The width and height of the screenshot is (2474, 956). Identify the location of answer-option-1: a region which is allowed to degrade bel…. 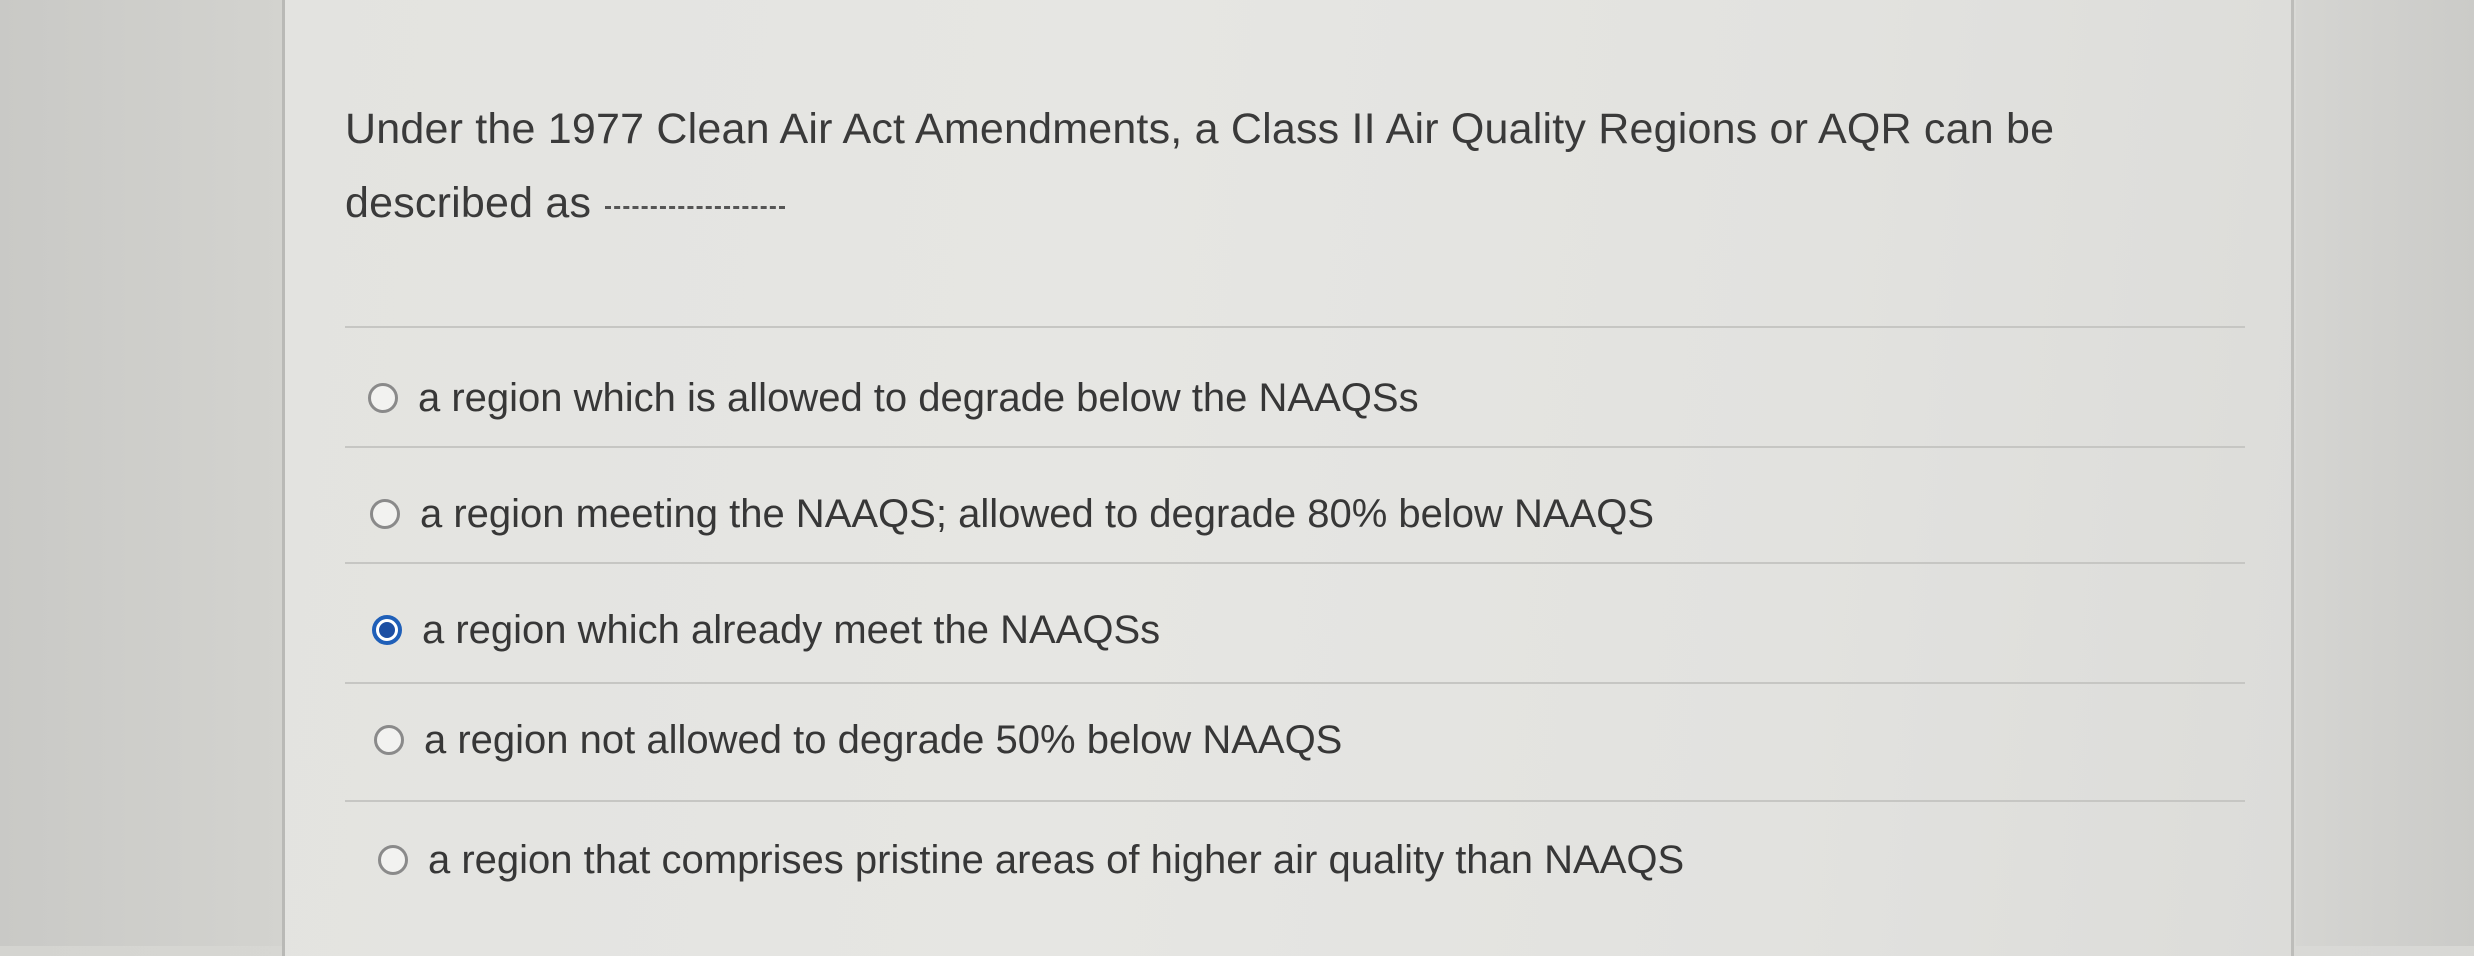
(893, 398).